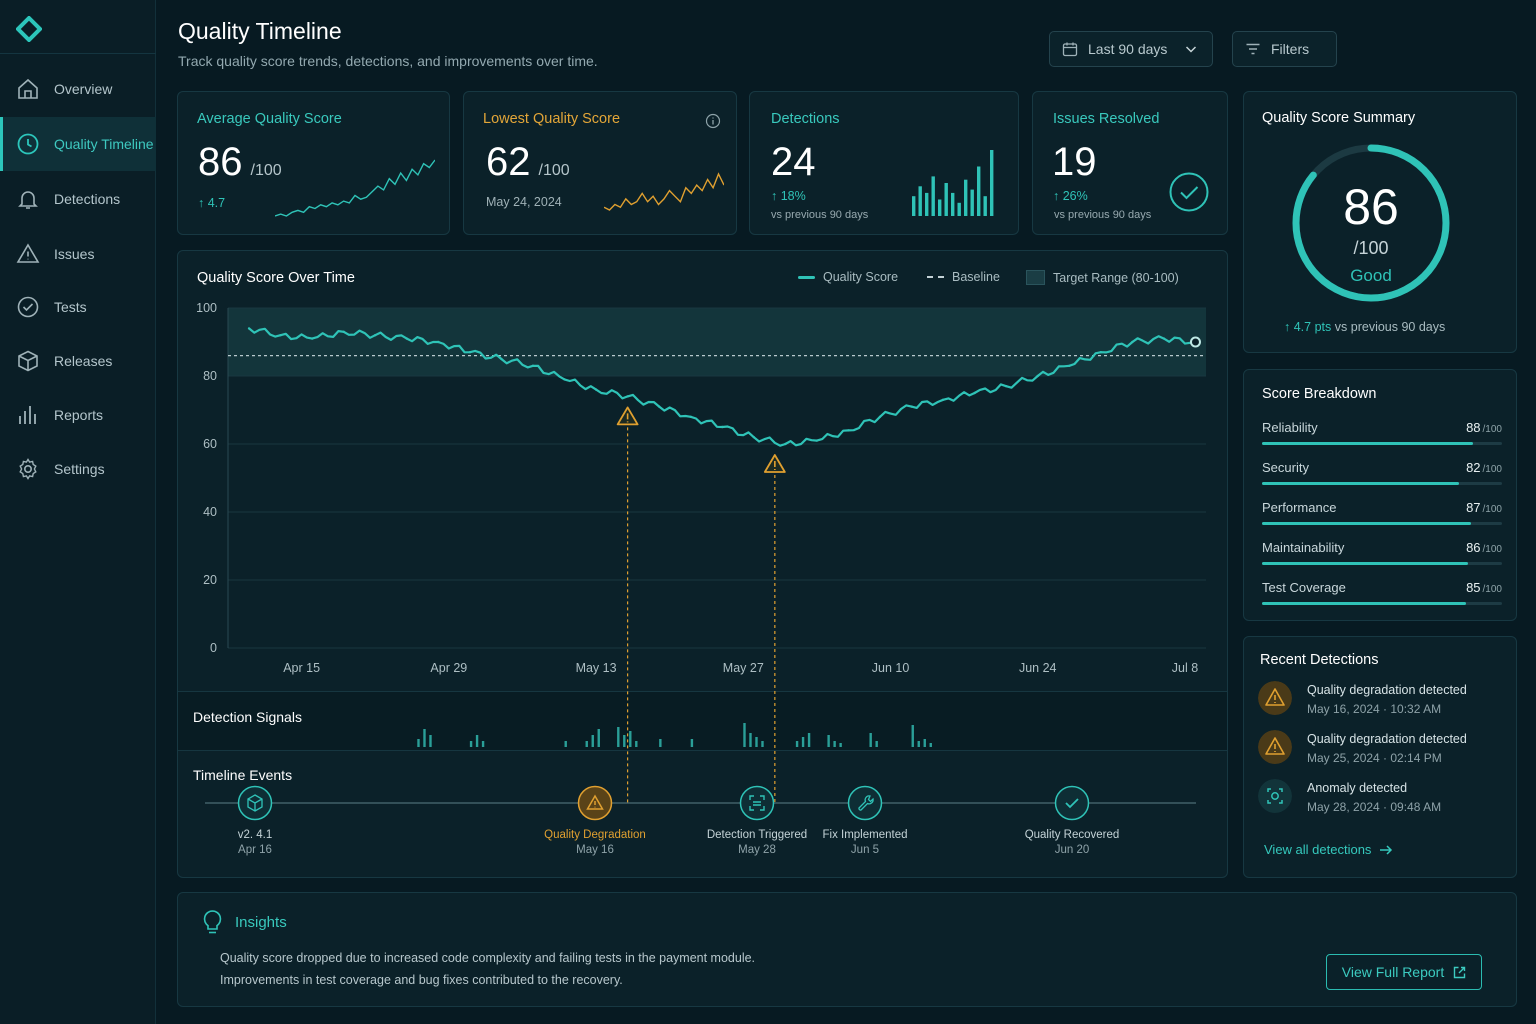  Describe the element at coordinates (1393, 972) in the screenshot. I see `report-button-label: View Full Report` at that location.